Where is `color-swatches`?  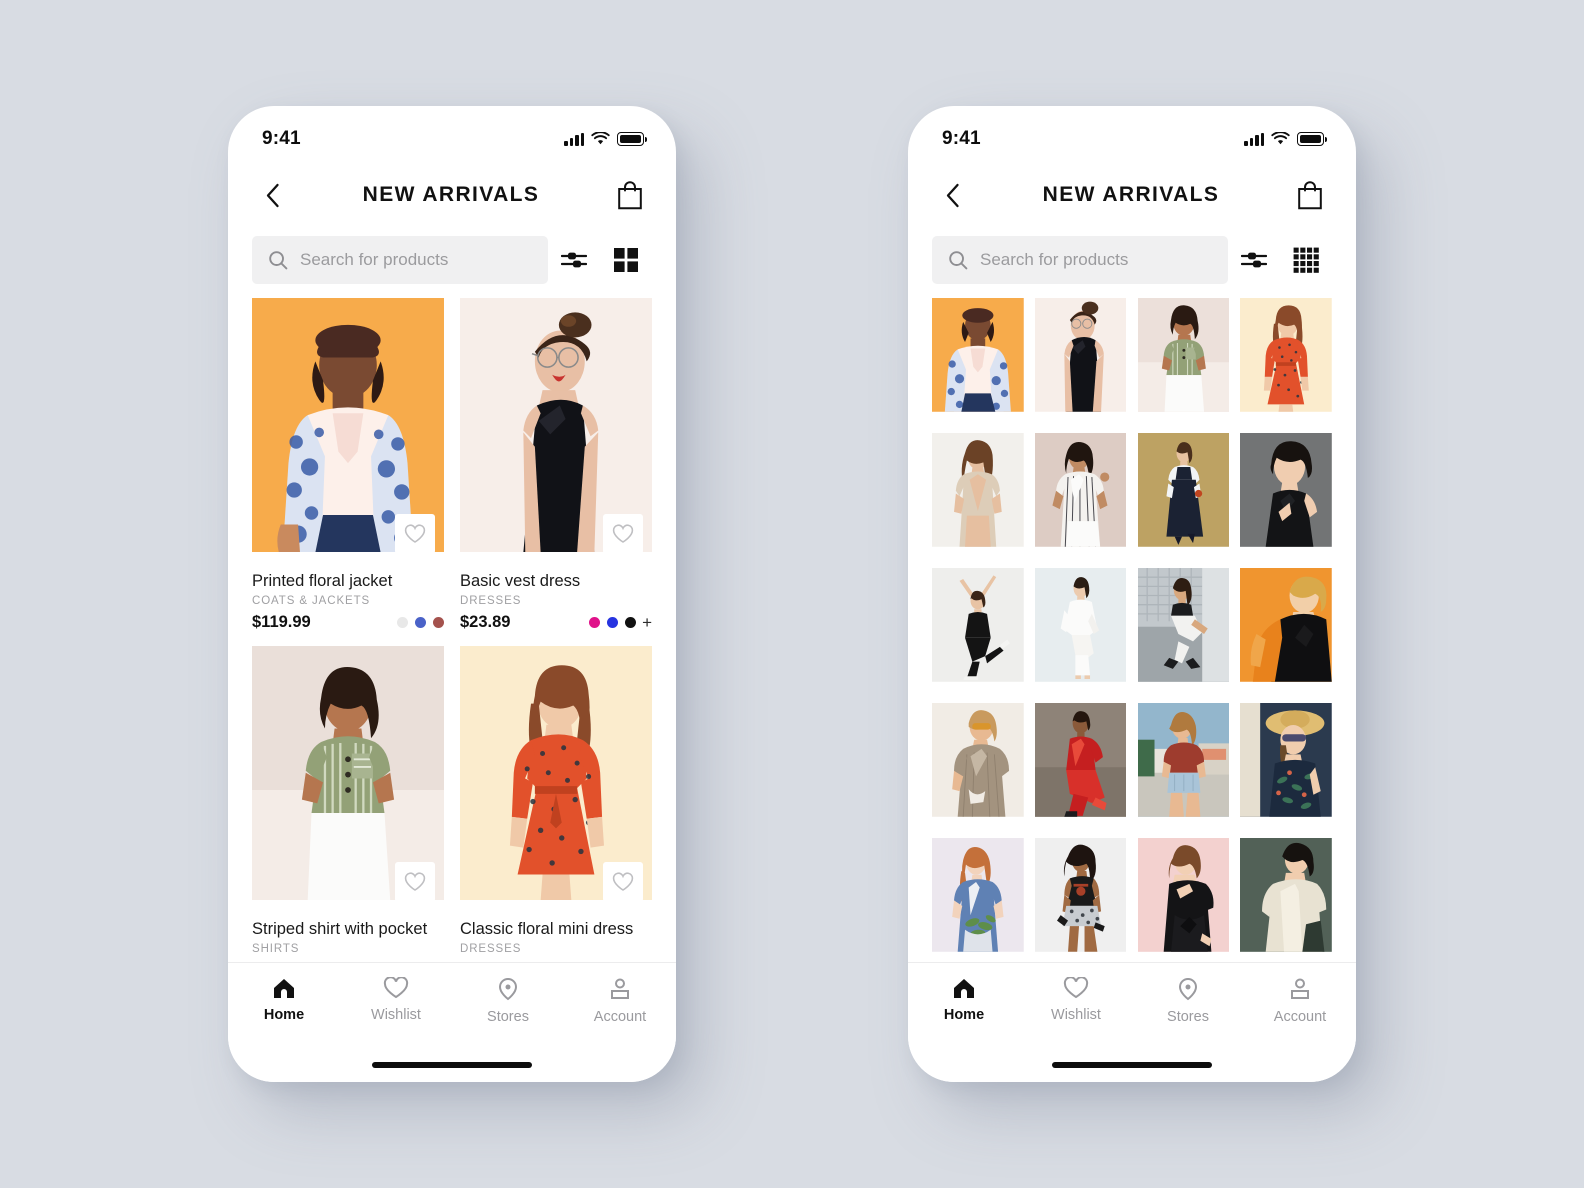 color-swatches is located at coordinates (420, 622).